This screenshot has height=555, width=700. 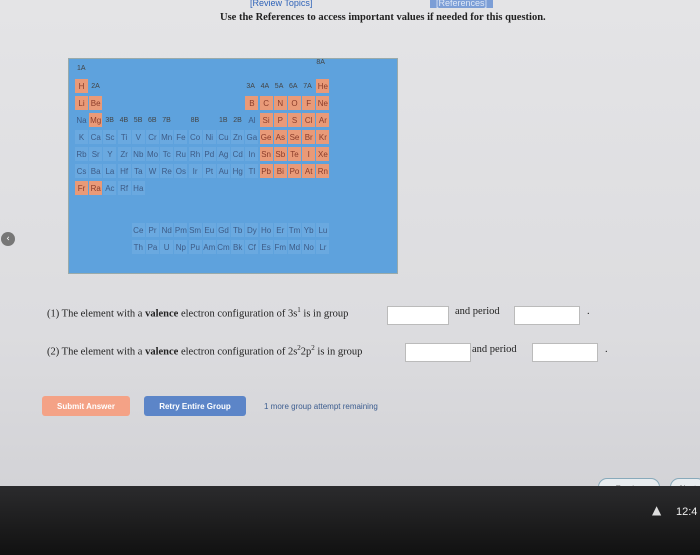 I want to click on element-mg: Mg, so click(x=96, y=120).